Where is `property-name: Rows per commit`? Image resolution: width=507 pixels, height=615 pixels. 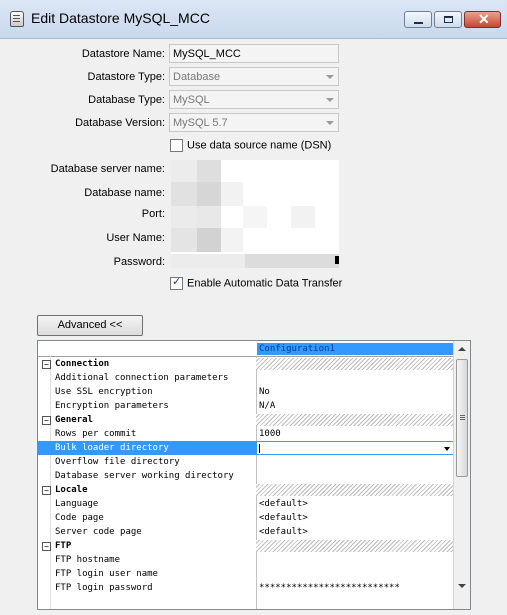 property-name: Rows per commit is located at coordinates (96, 434).